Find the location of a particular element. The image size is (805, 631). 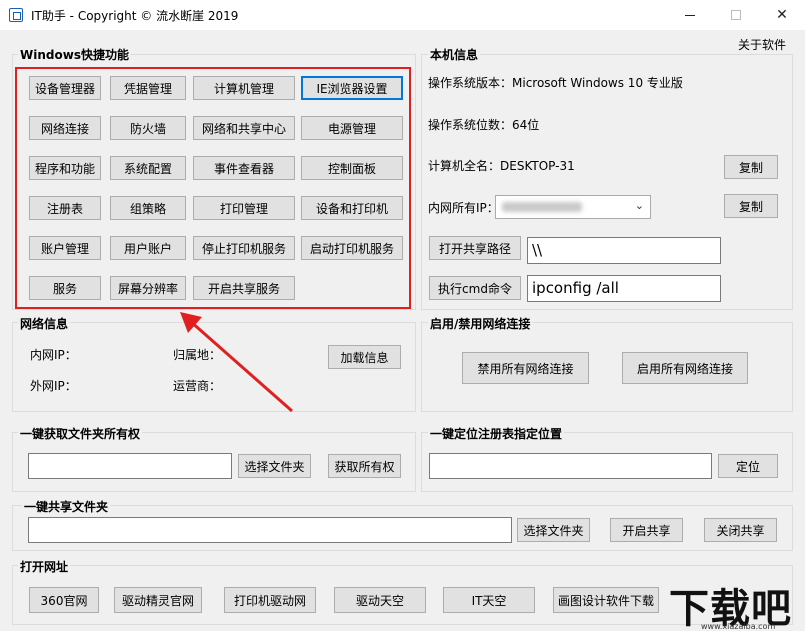

network-sharing-center-button: 网络和共享中心 is located at coordinates (244, 128).